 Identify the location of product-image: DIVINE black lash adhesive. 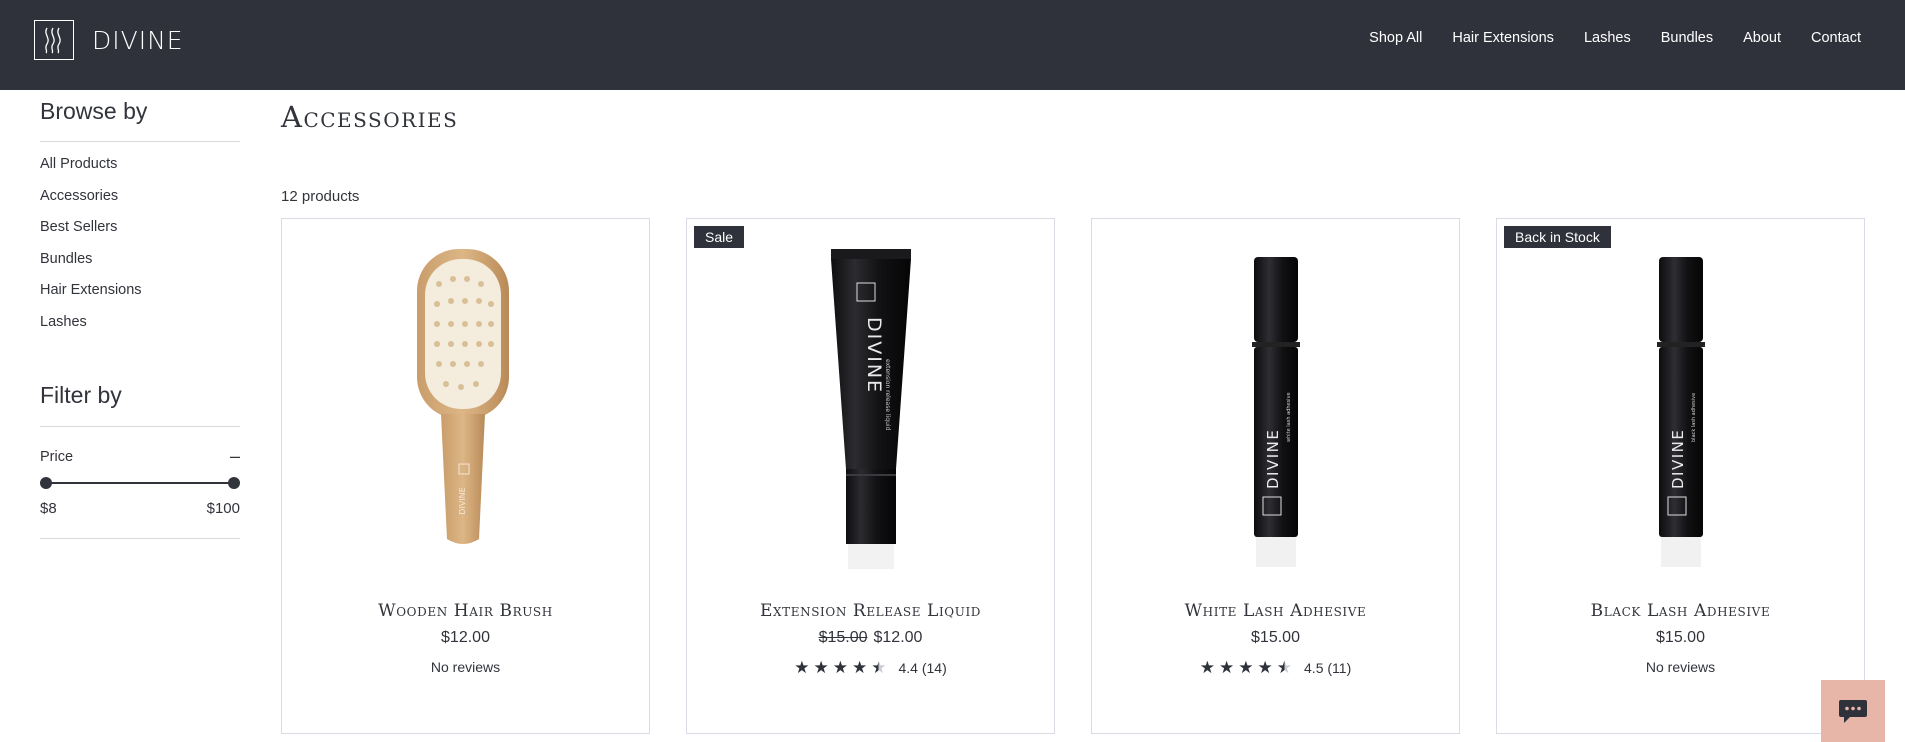
(1680, 403).